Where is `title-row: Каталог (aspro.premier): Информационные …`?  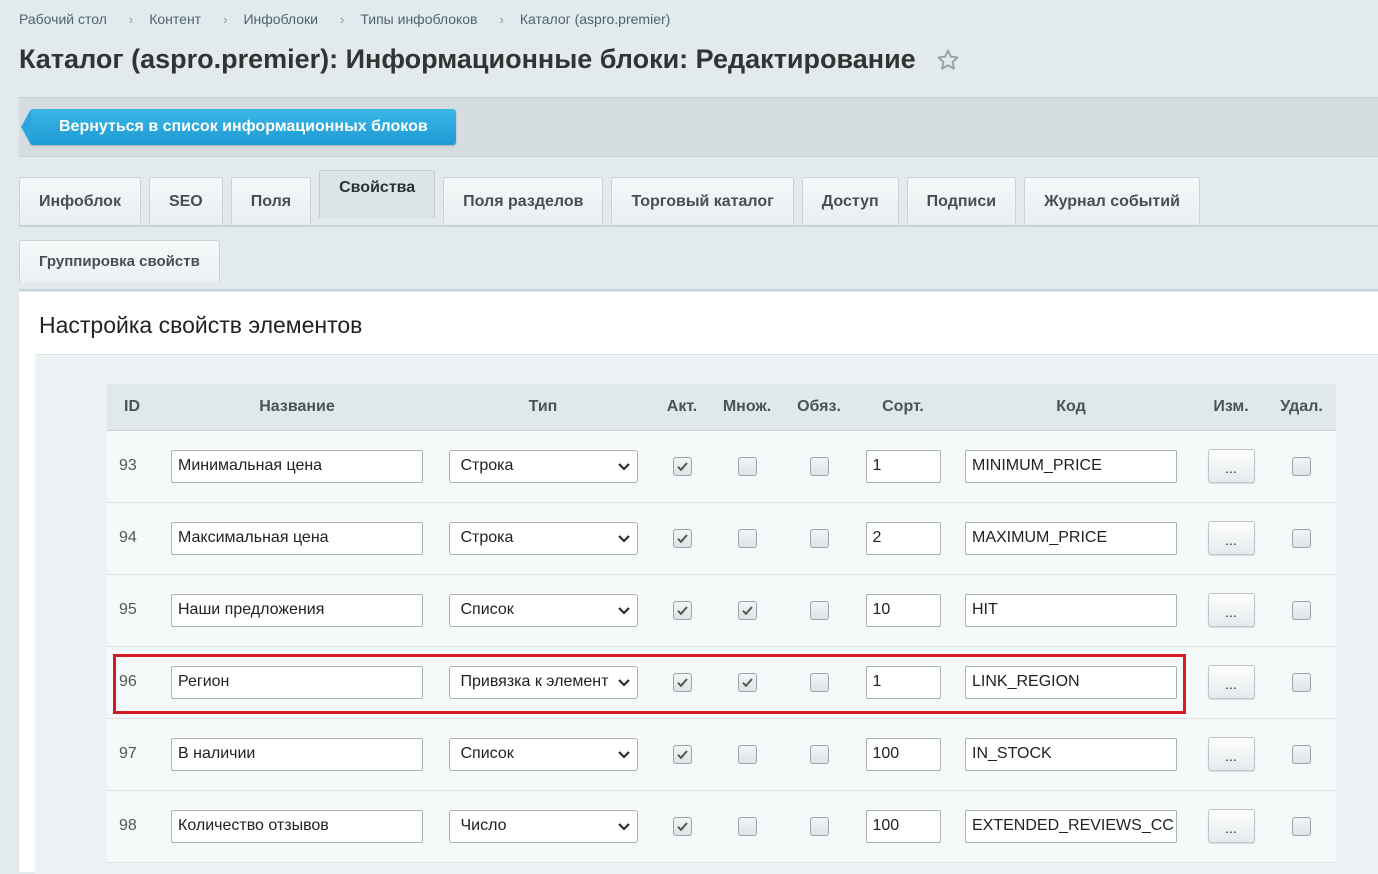
title-row: Каталог (aspro.premier): Информационные … is located at coordinates (489, 59).